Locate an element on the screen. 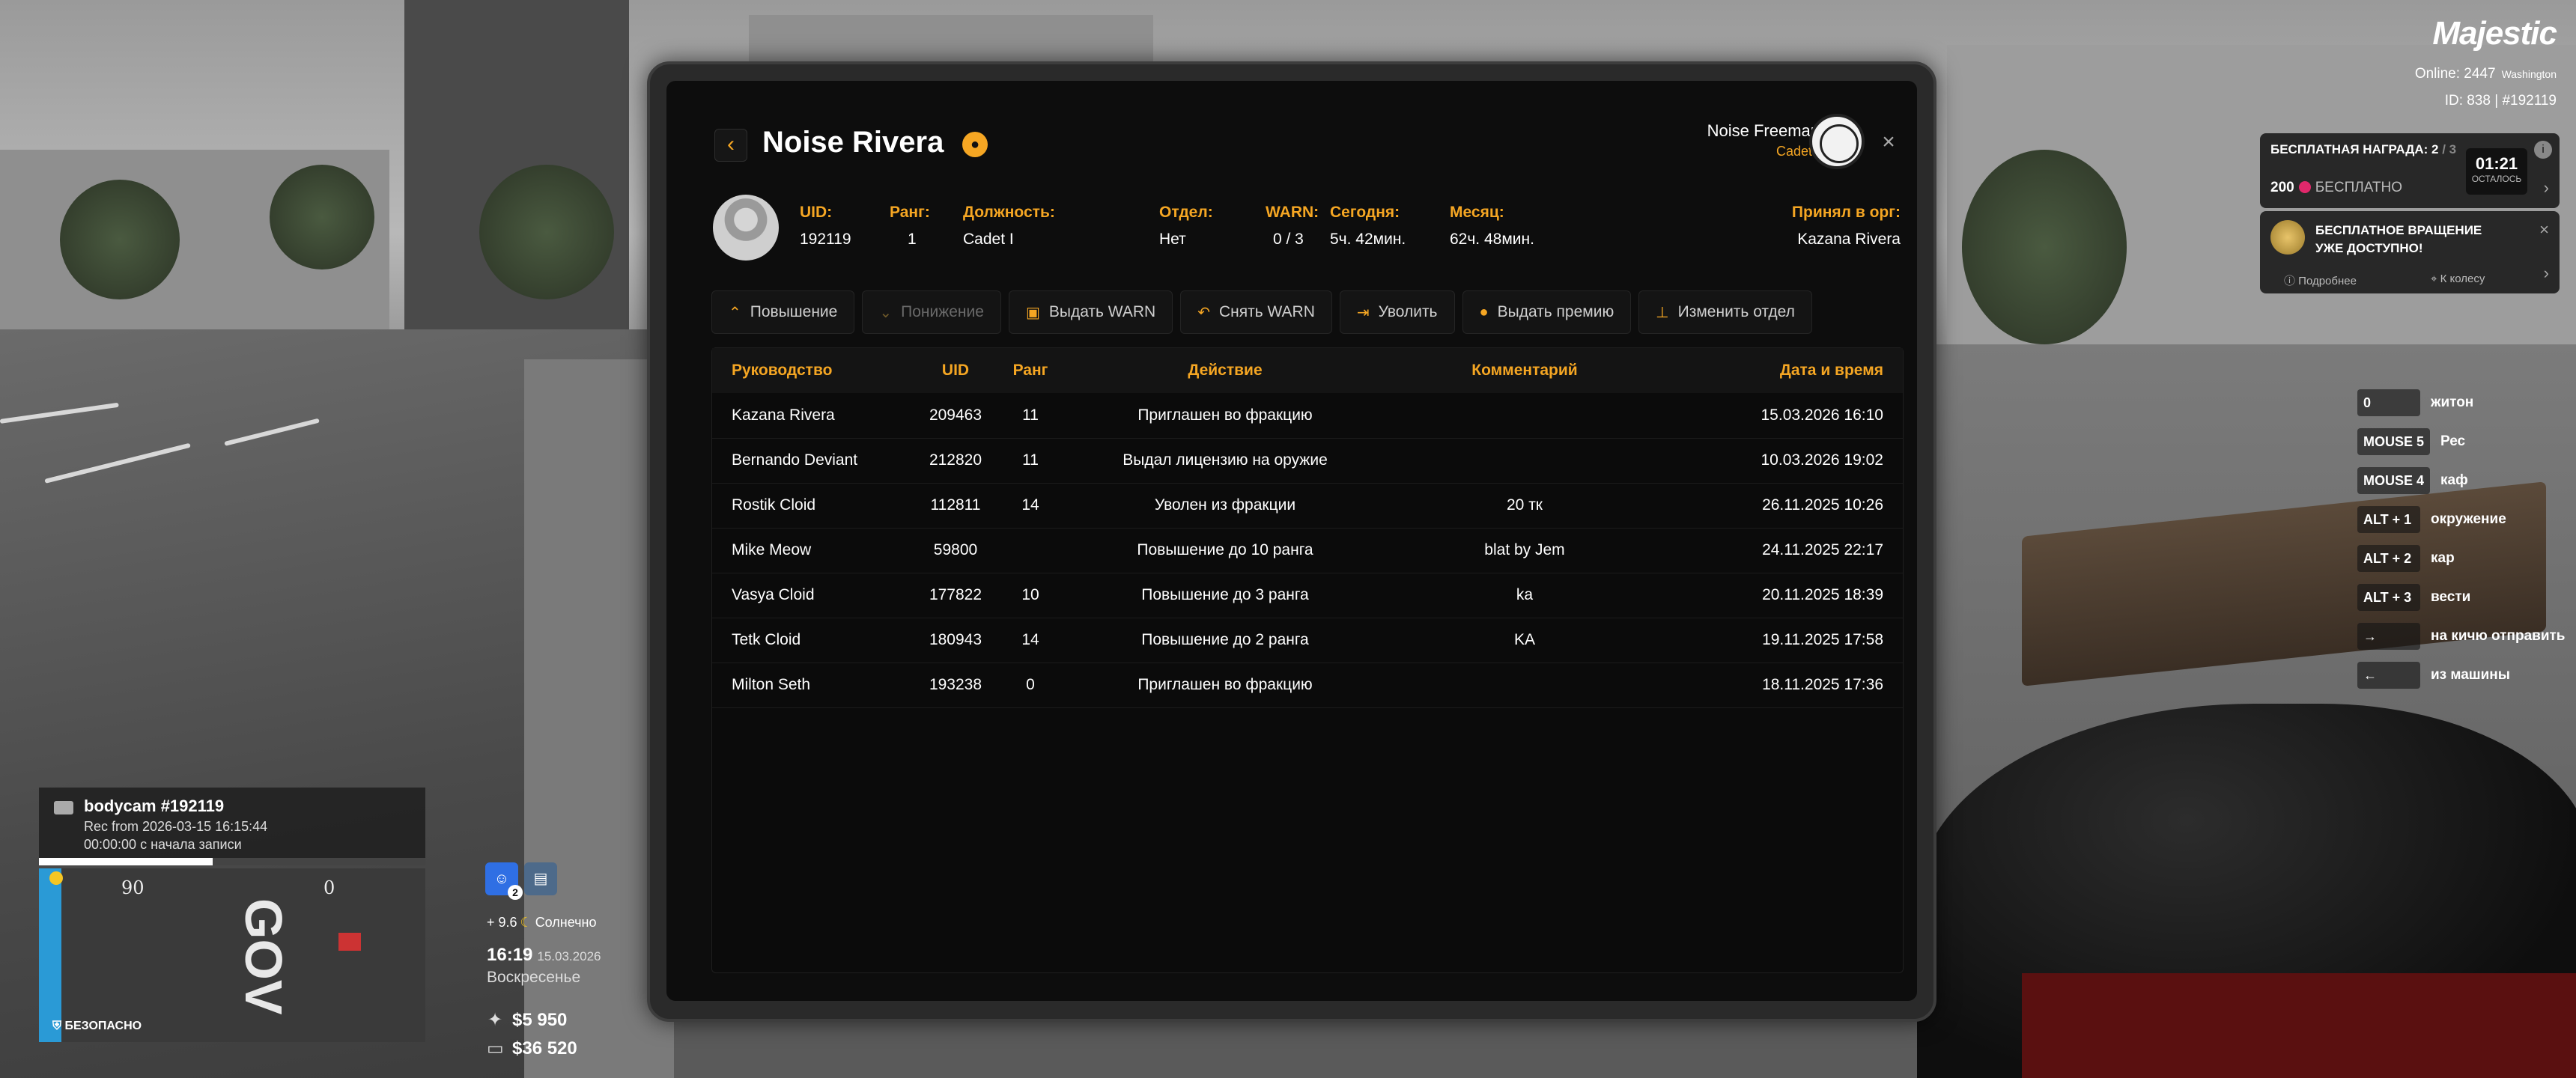 The width and height of the screenshot is (2576, 1078). cash-value: $5 950 is located at coordinates (540, 1020).